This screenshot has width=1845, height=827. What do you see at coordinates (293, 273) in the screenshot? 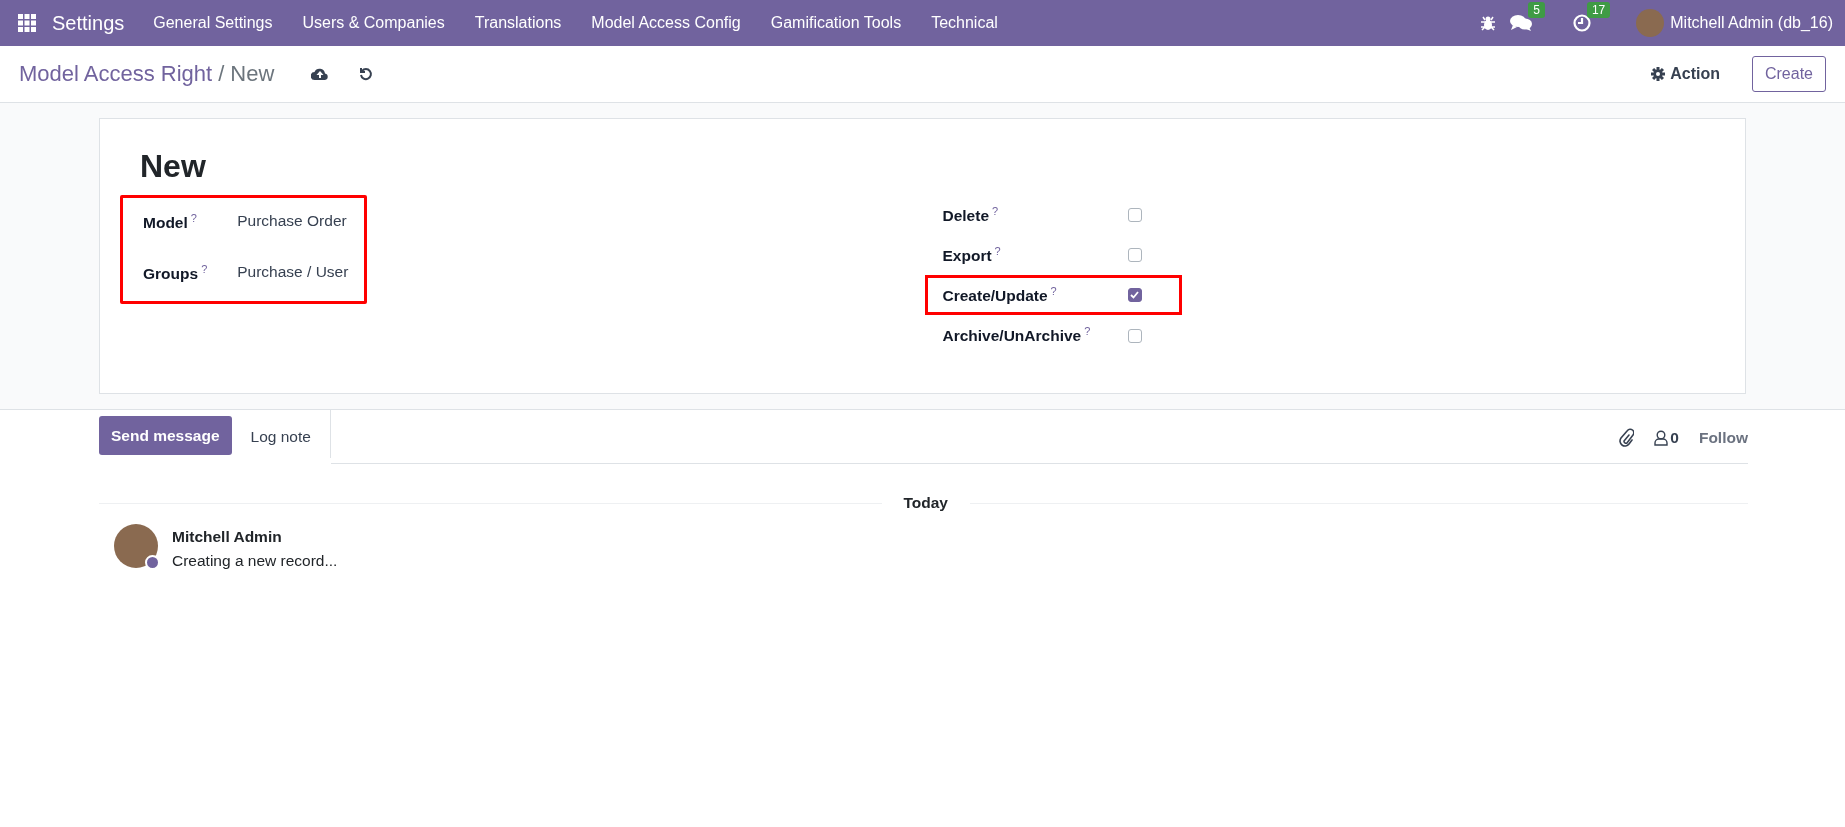
I see `field-value: Purchase / User` at bounding box center [293, 273].